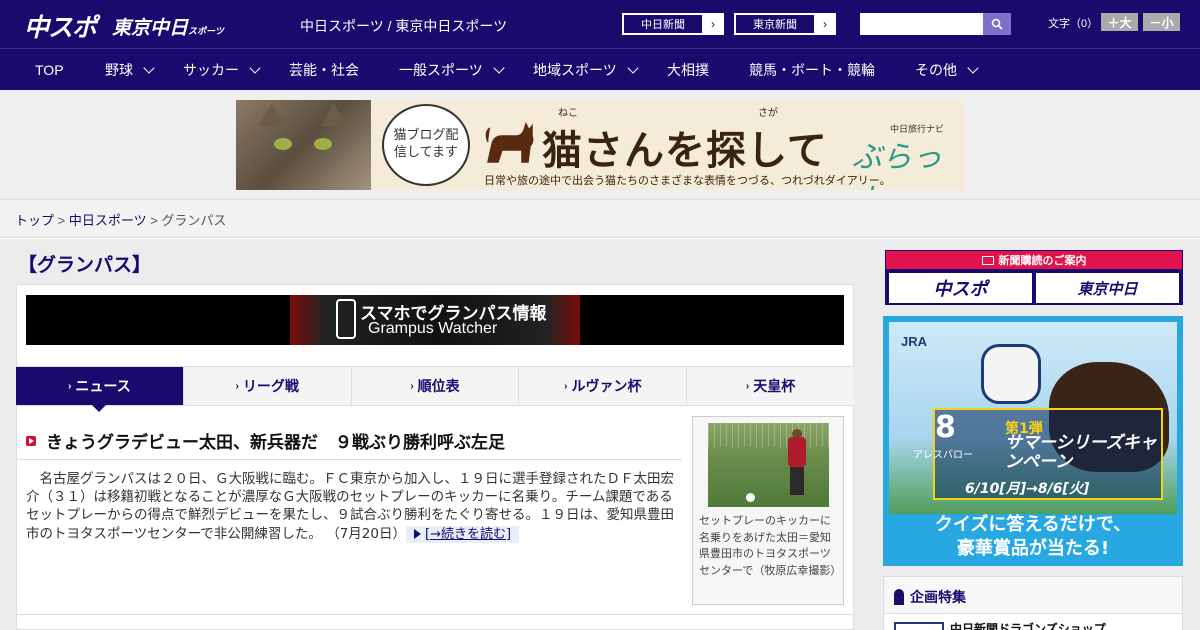 Image resolution: width=1200 pixels, height=630 pixels. I want to click on nav-label: 競馬・ボート・競輪, so click(812, 70).